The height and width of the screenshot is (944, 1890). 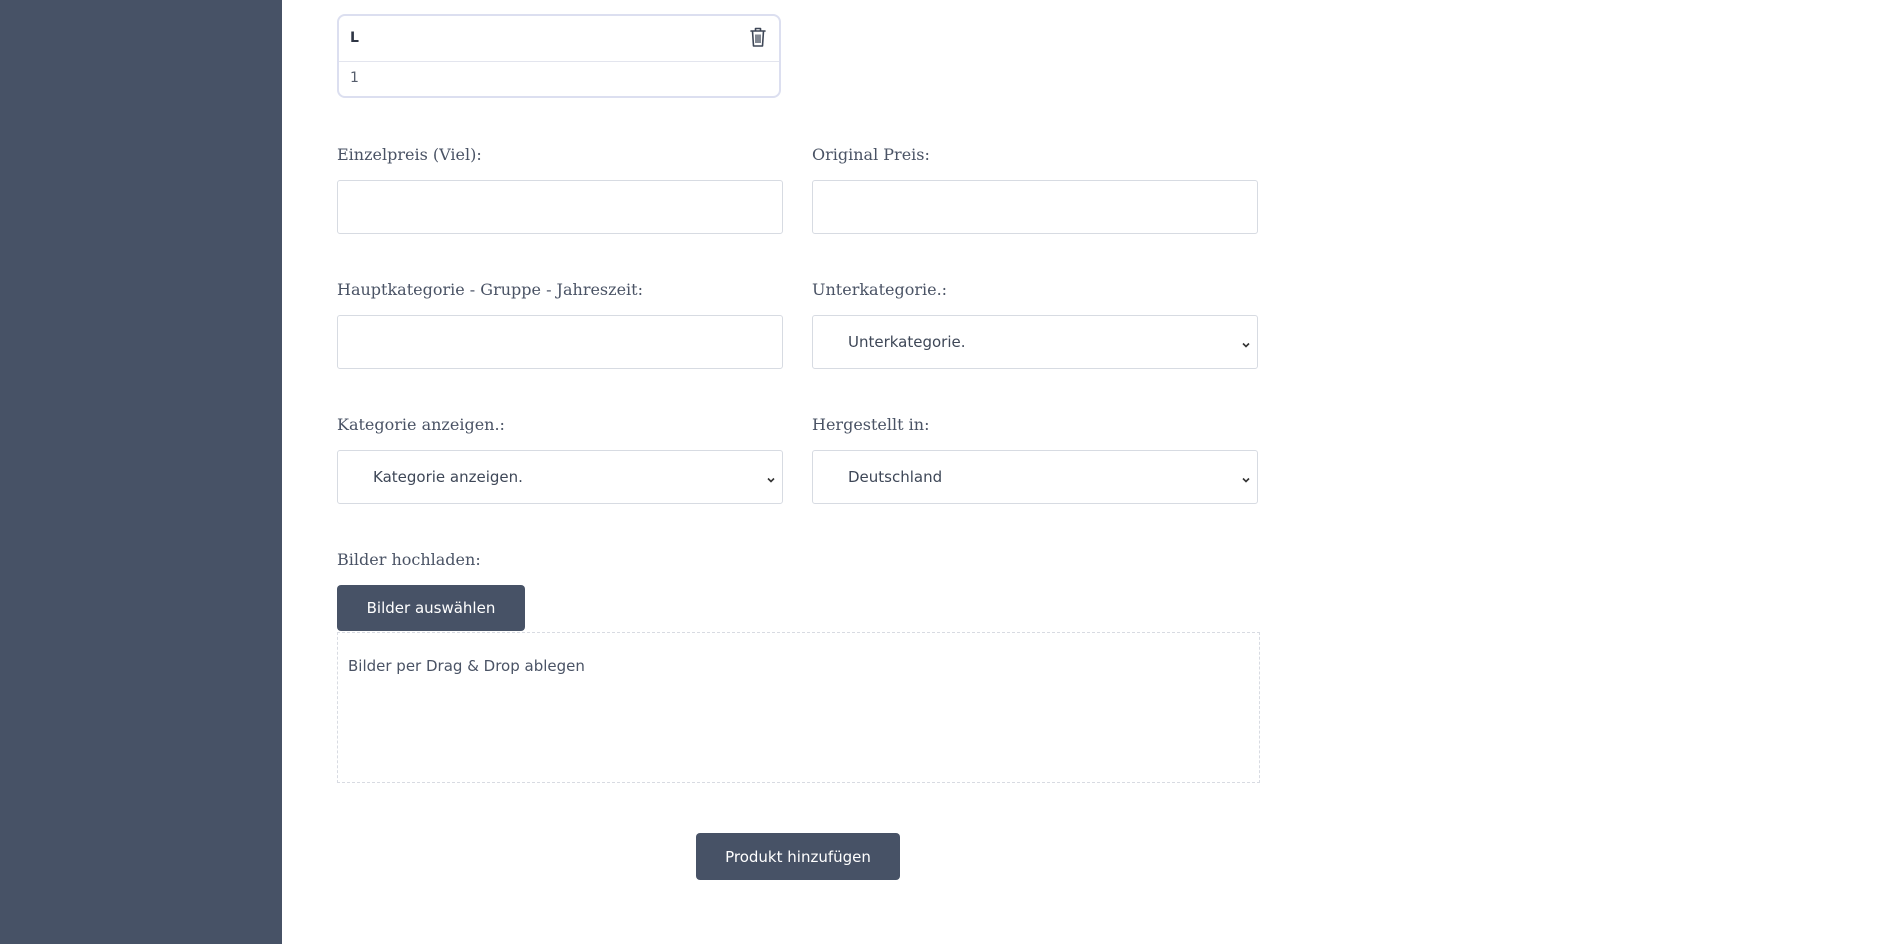 I want to click on image-dropzone: Bilder per Drag & Drop ablegen, so click(x=798, y=707).